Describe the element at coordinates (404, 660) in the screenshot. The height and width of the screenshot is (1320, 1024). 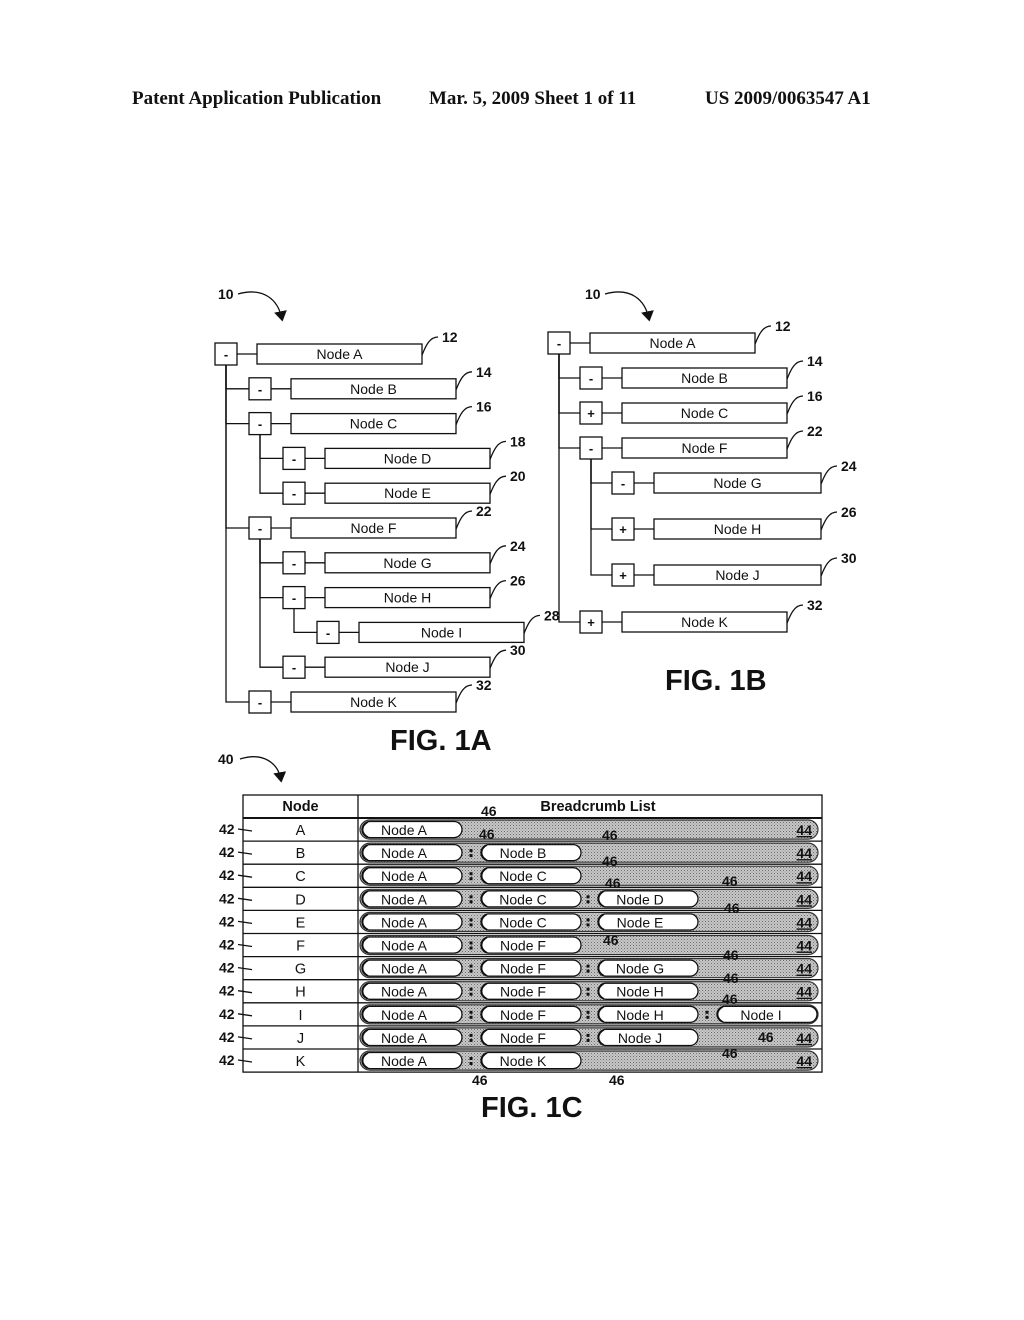
I see `tree-node-node-j: - Node J 30` at that location.